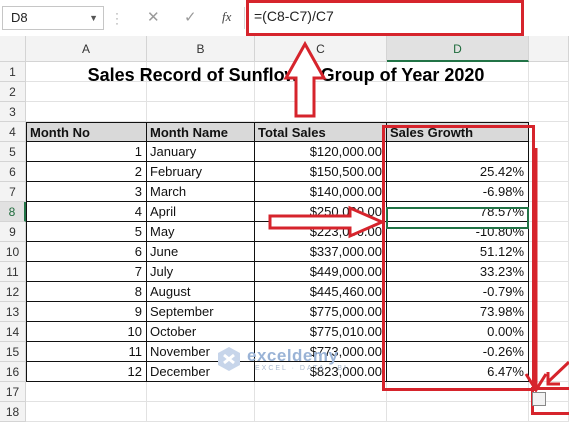  Describe the element at coordinates (539, 399) in the screenshot. I see `quick-analysis-icon` at that location.